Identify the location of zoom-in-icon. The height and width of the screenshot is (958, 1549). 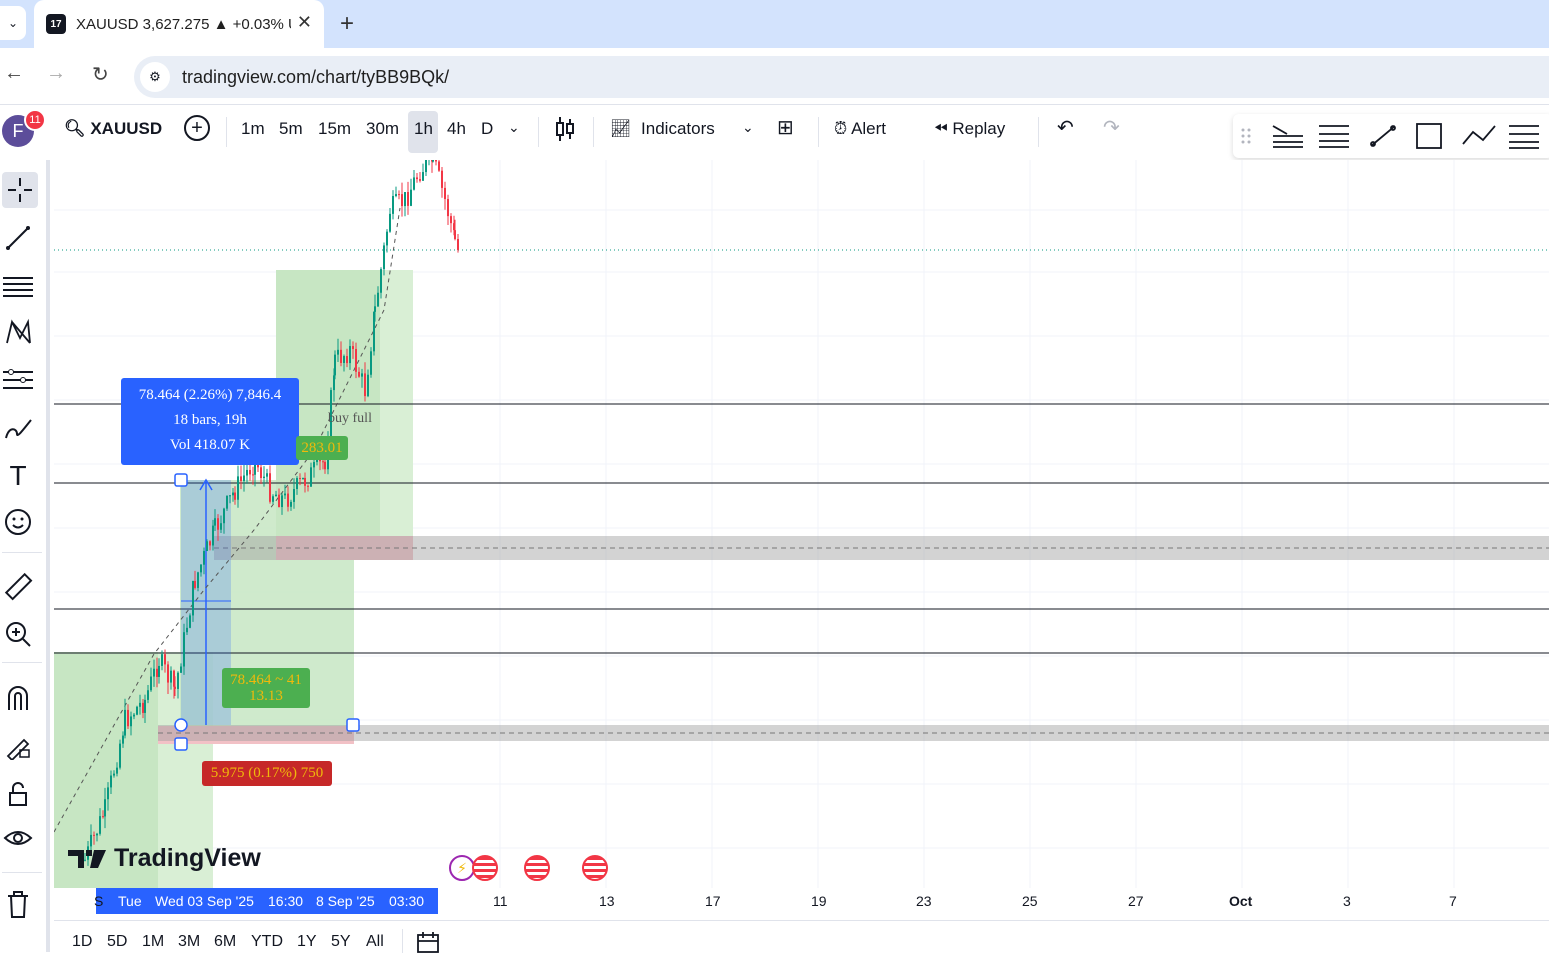
(18, 634).